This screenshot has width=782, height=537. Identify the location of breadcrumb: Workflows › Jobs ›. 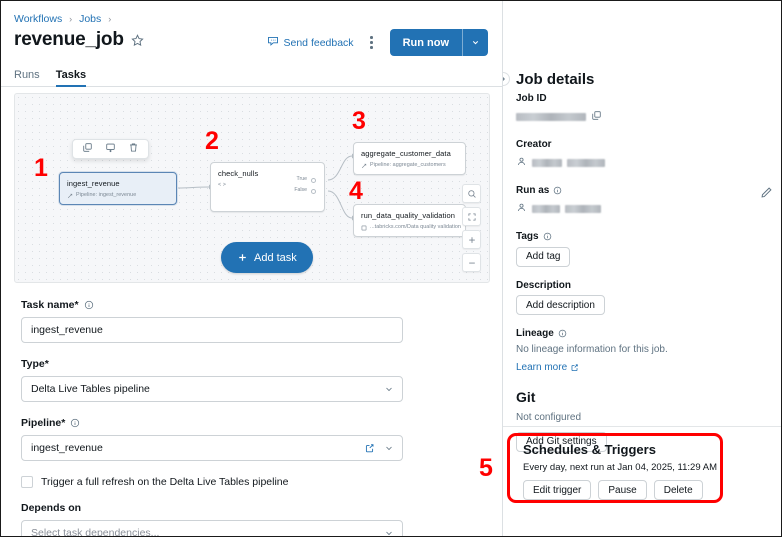
(64, 19).